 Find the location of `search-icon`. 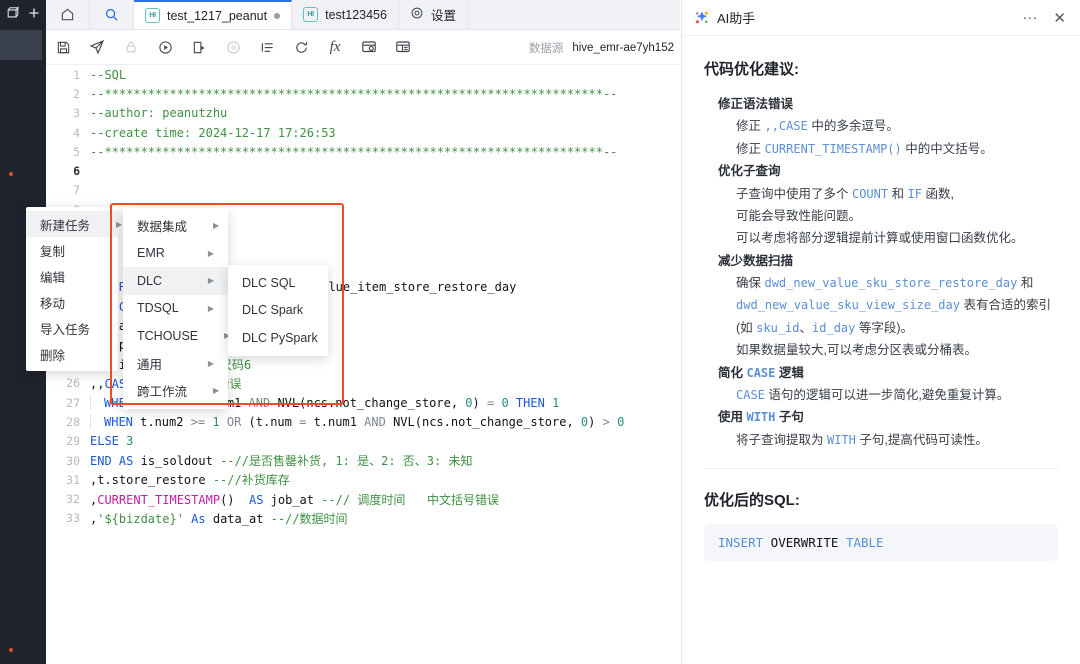

search-icon is located at coordinates (112, 14).